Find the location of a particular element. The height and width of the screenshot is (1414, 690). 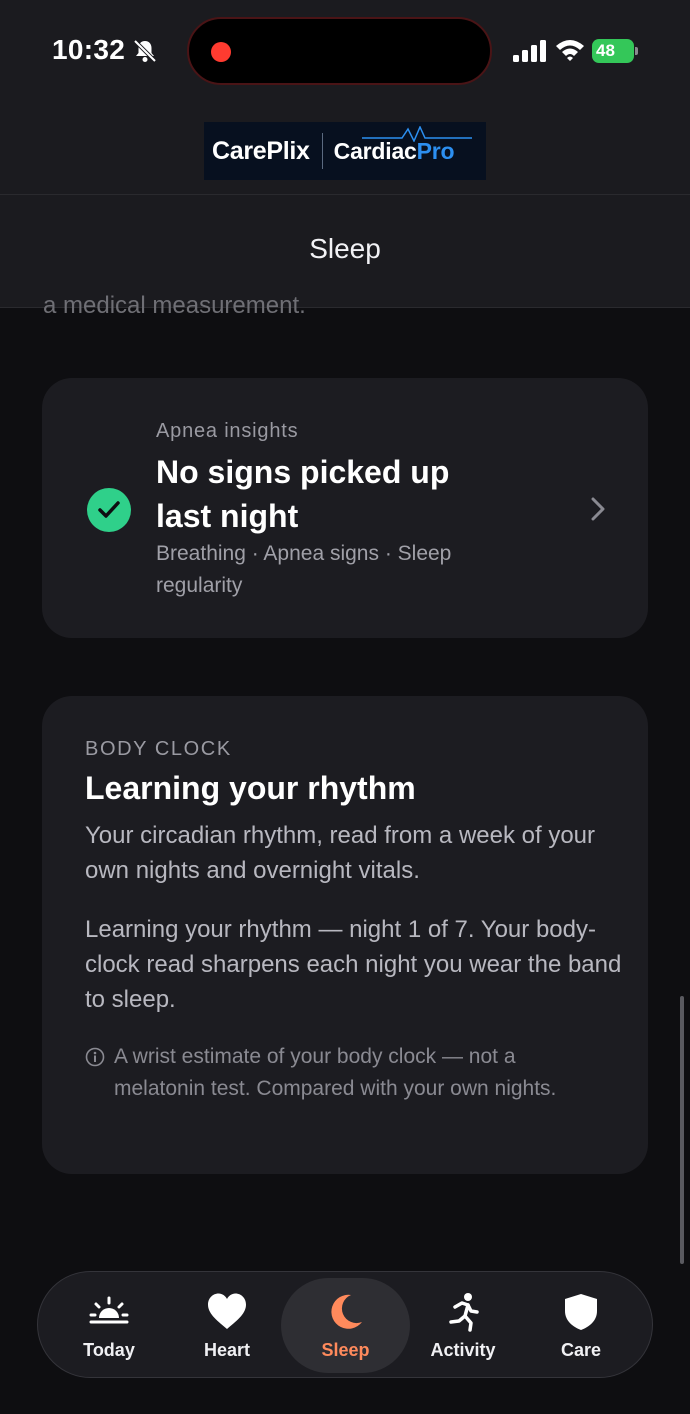

page-header: Sleep is located at coordinates (345, 251).